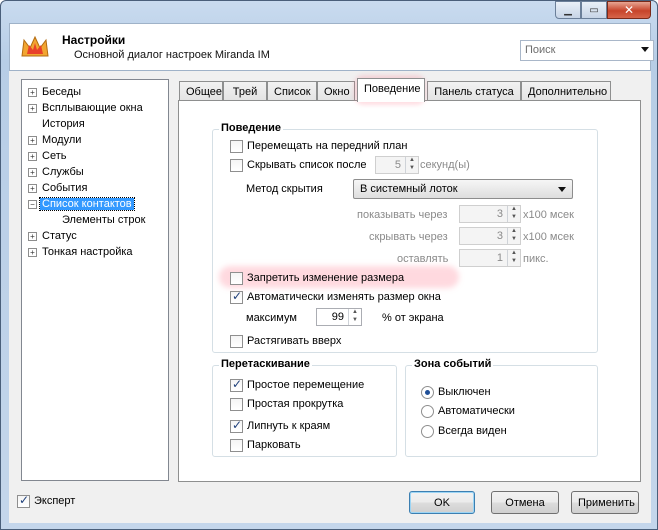 The height and width of the screenshot is (530, 658). I want to click on simple-move-option: Простое перемещение, so click(297, 385).